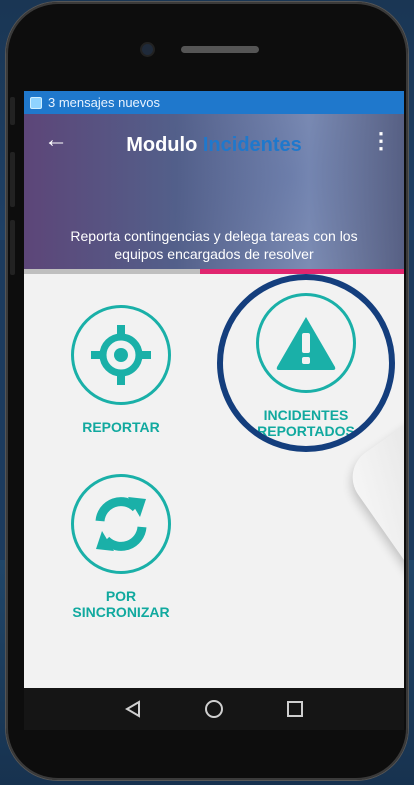 The width and height of the screenshot is (414, 785). I want to click on nav-back-icon, so click(133, 709).